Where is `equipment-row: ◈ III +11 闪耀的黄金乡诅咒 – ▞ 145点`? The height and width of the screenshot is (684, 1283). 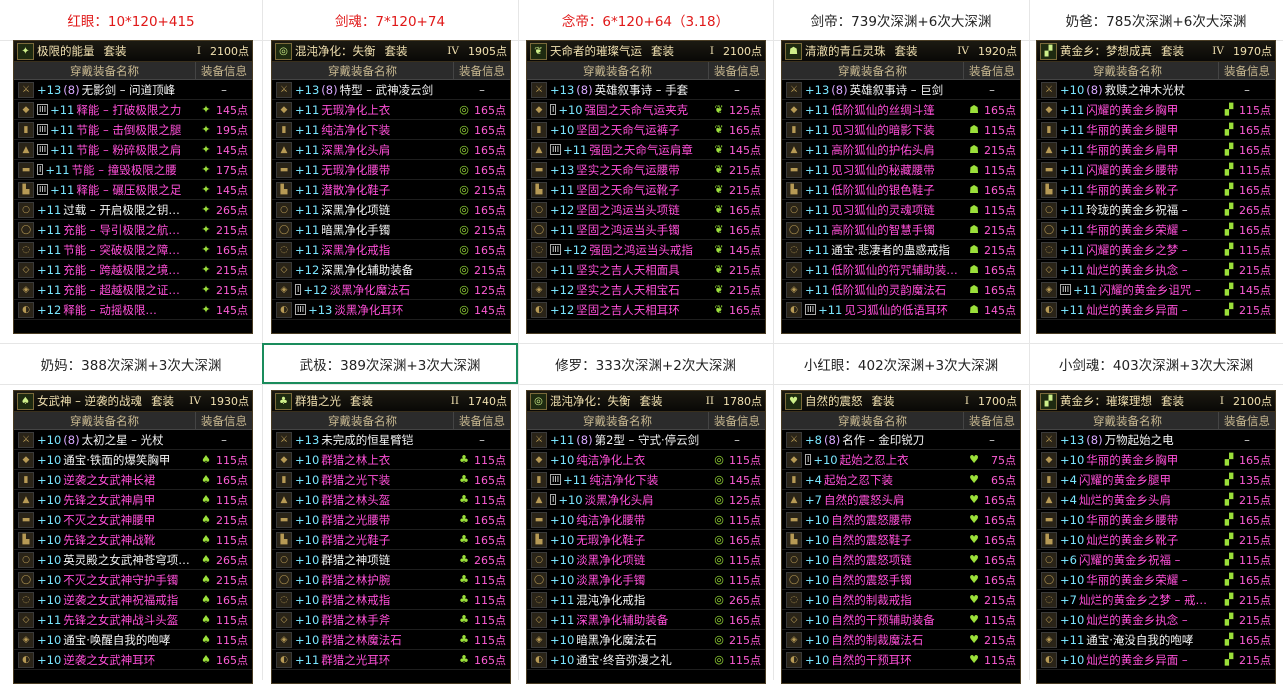
equipment-row: ◈ III +11 闪耀的黄金乡诅咒 – ▞ 145点 is located at coordinates (1156, 290).